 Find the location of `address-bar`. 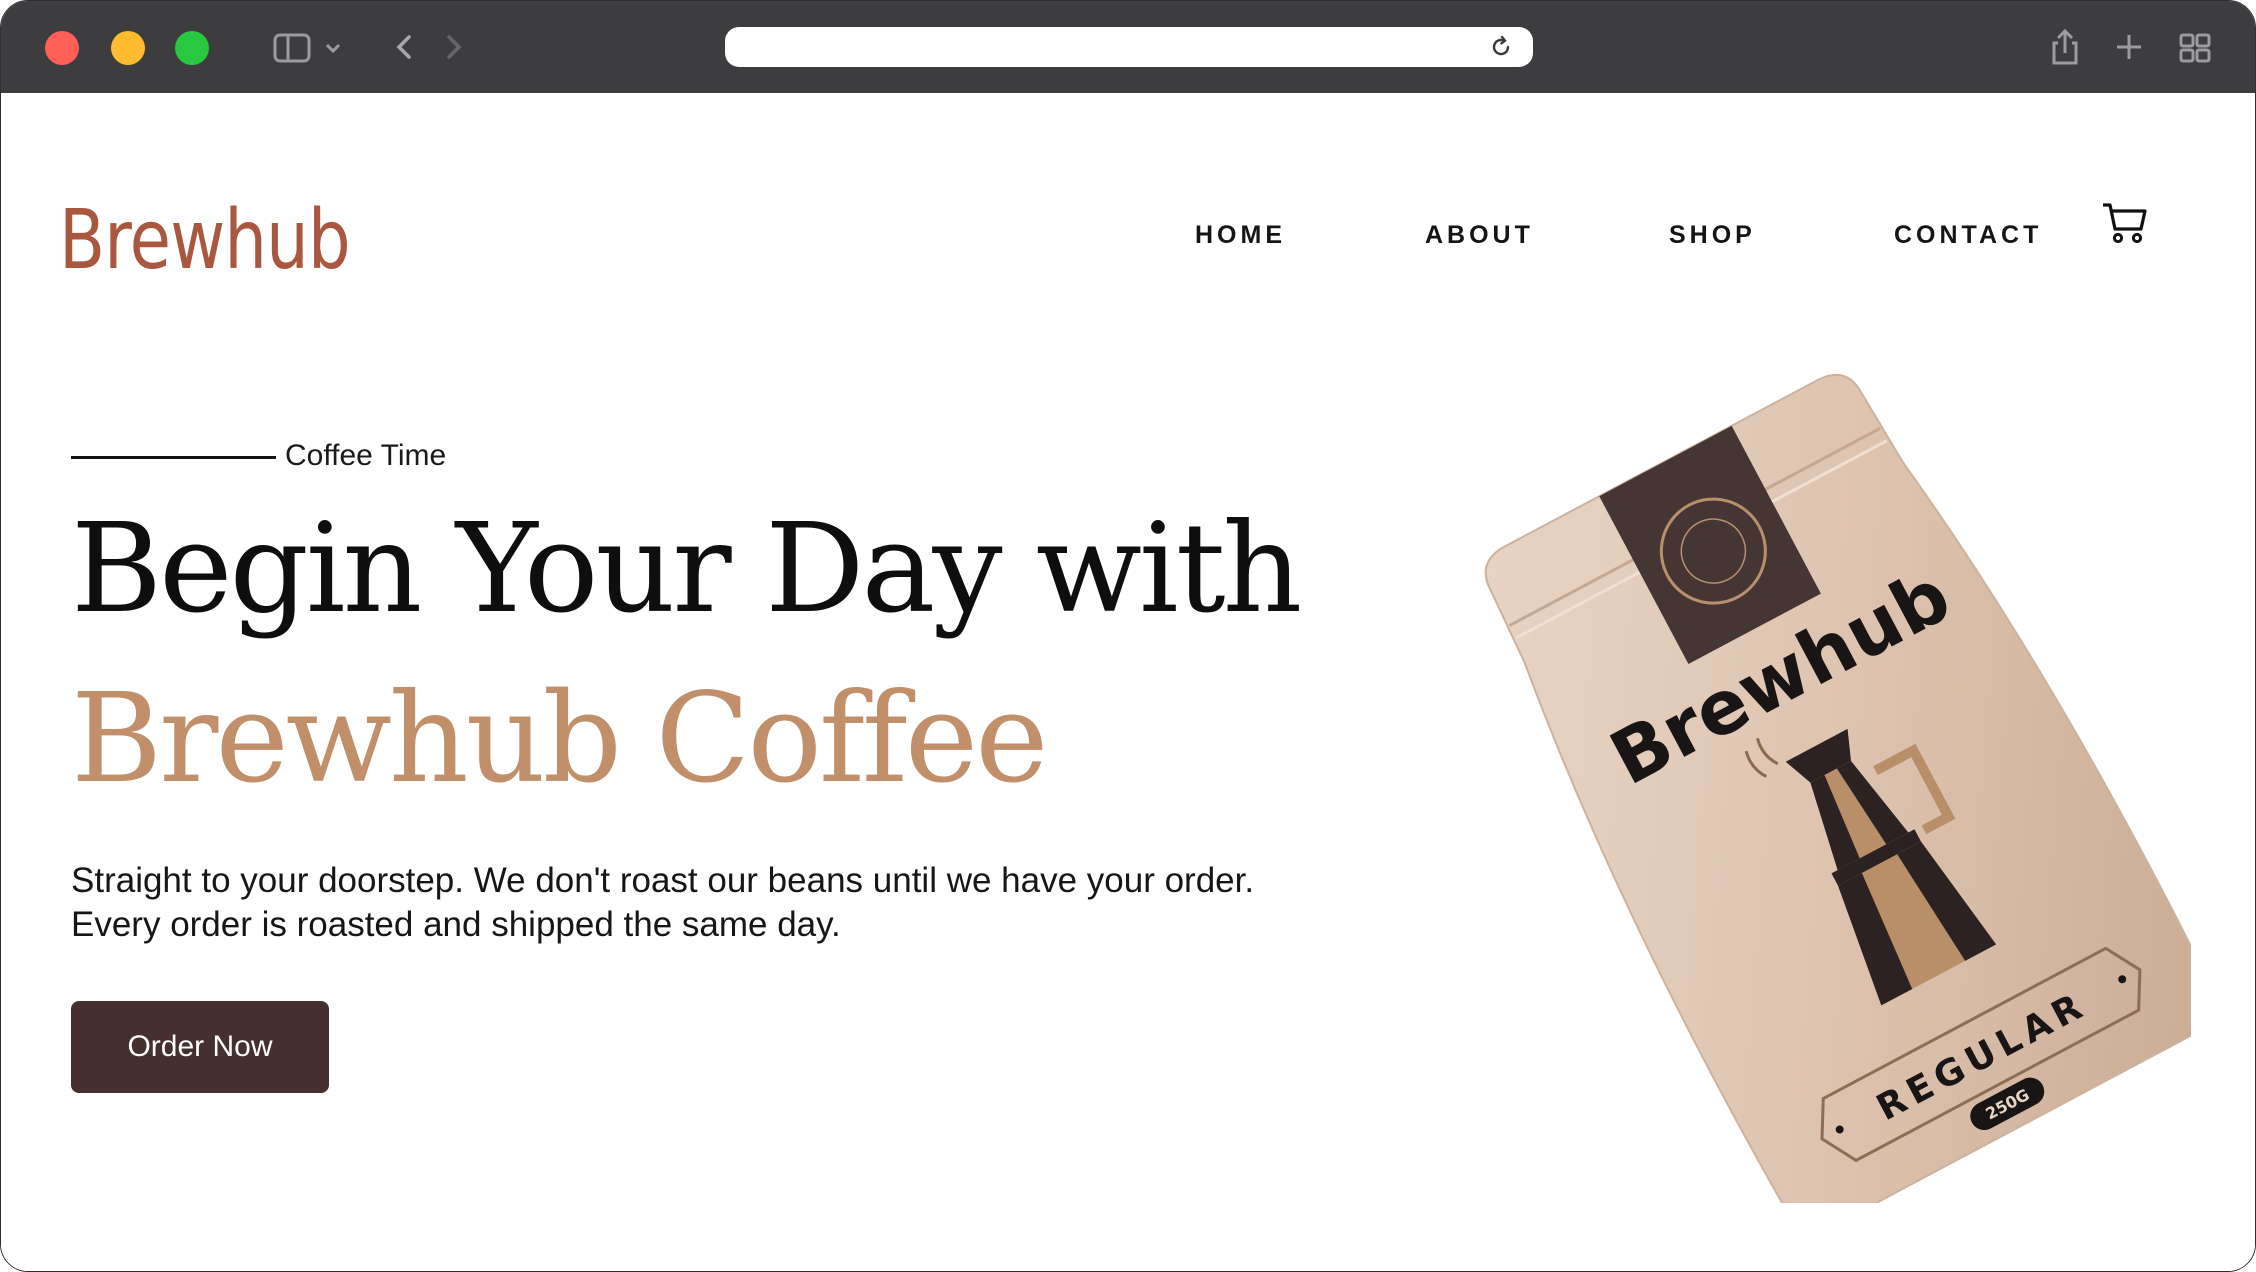

address-bar is located at coordinates (1129, 47).